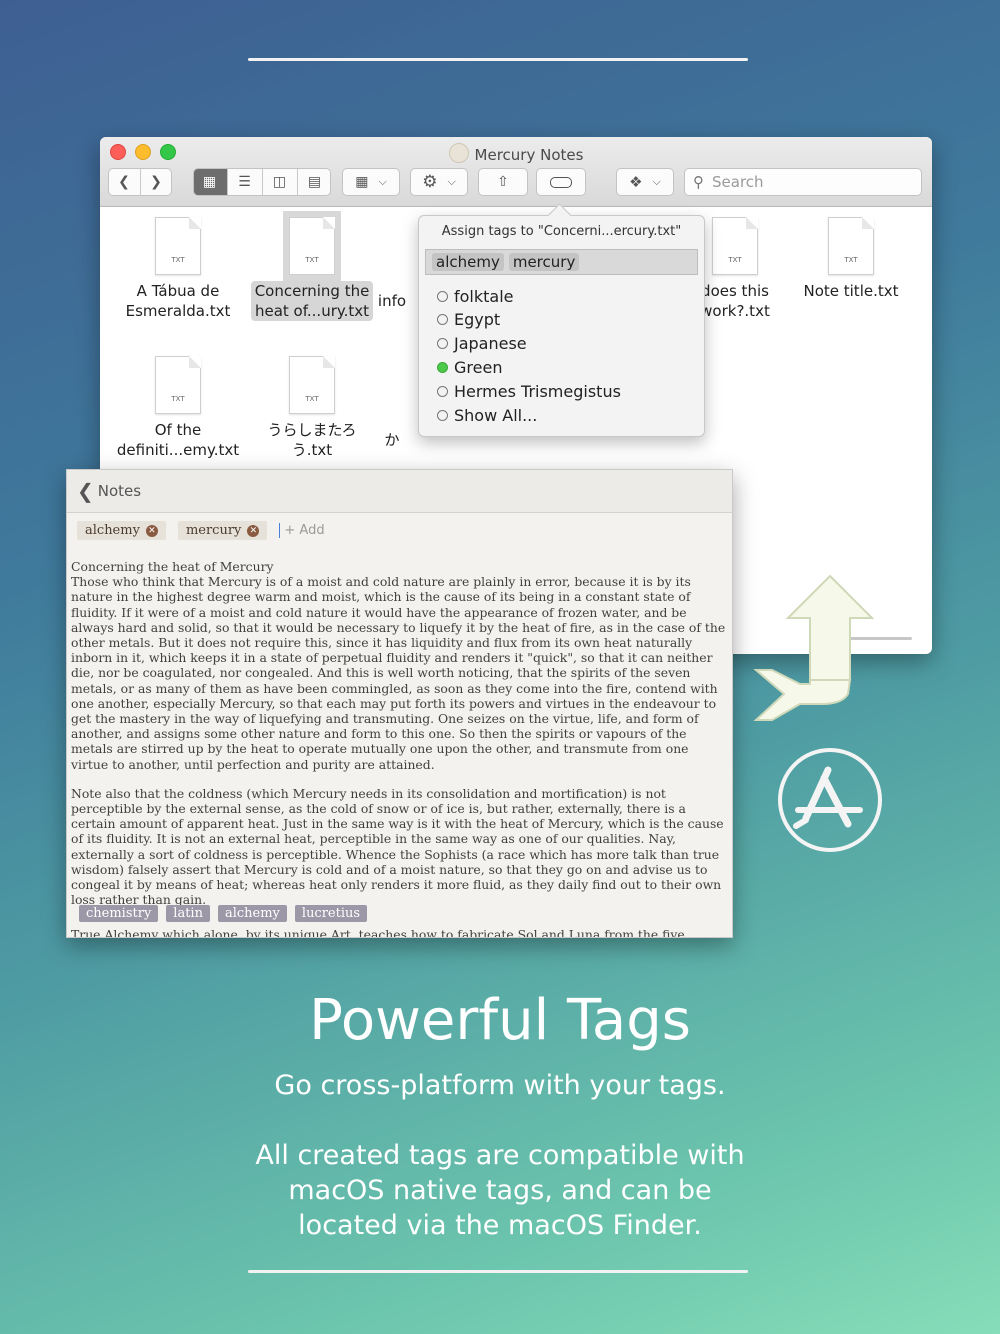 The width and height of the screenshot is (1000, 1334). Describe the element at coordinates (156, 182) in the screenshot. I see `forward-icon: ❯` at that location.